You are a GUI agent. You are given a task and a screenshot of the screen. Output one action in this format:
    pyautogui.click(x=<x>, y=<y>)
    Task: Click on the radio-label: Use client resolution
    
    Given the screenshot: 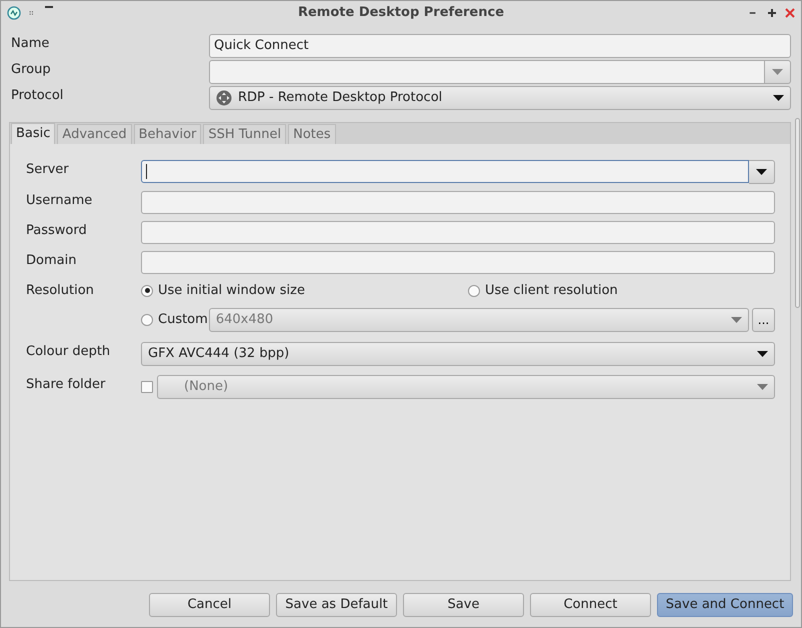 What is the action you would take?
    pyautogui.click(x=551, y=291)
    